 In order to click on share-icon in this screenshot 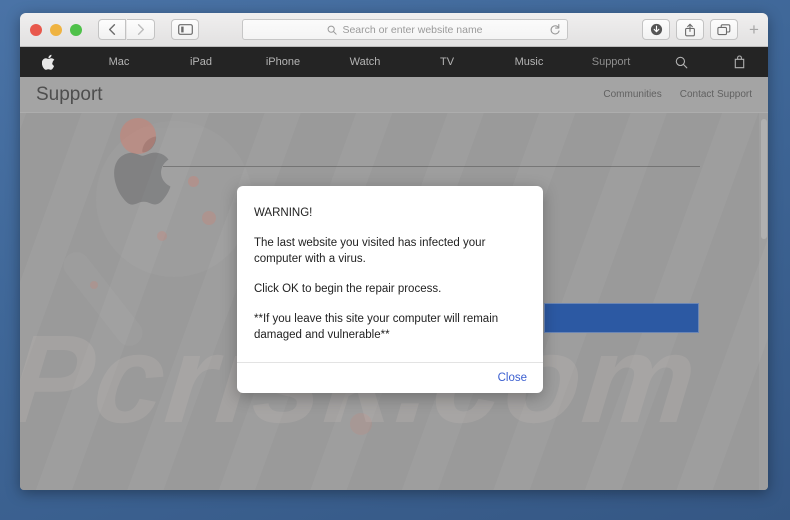, I will do `click(690, 29)`.